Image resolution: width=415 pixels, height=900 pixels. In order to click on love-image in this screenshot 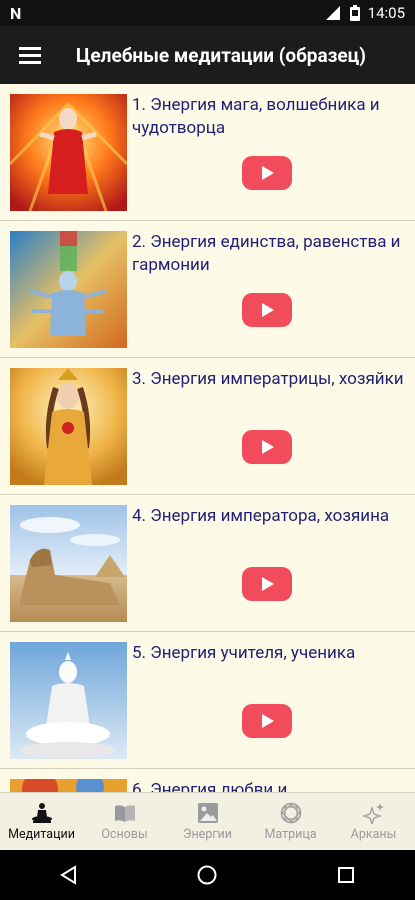, I will do `click(68, 785)`.